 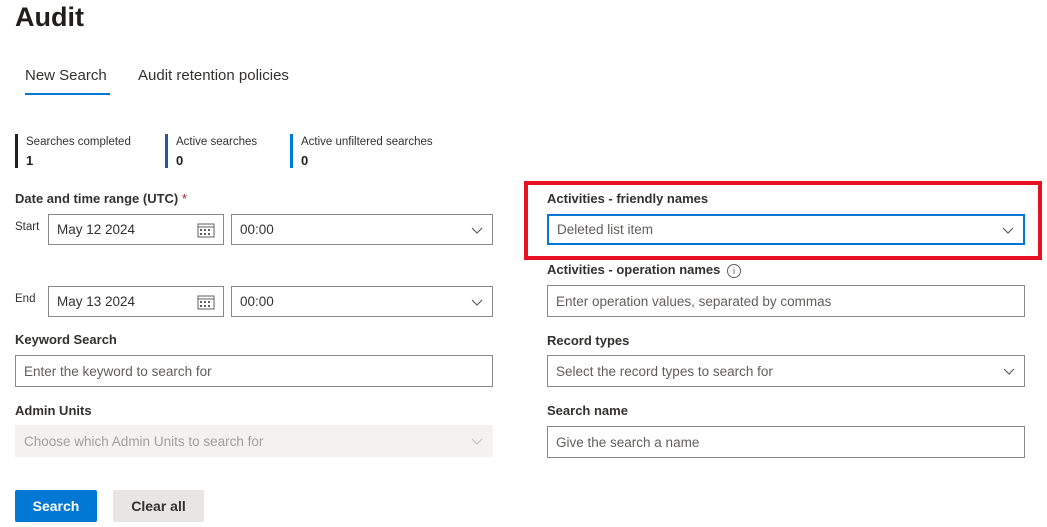 I want to click on admin-units-label: Admin Units, so click(x=53, y=410).